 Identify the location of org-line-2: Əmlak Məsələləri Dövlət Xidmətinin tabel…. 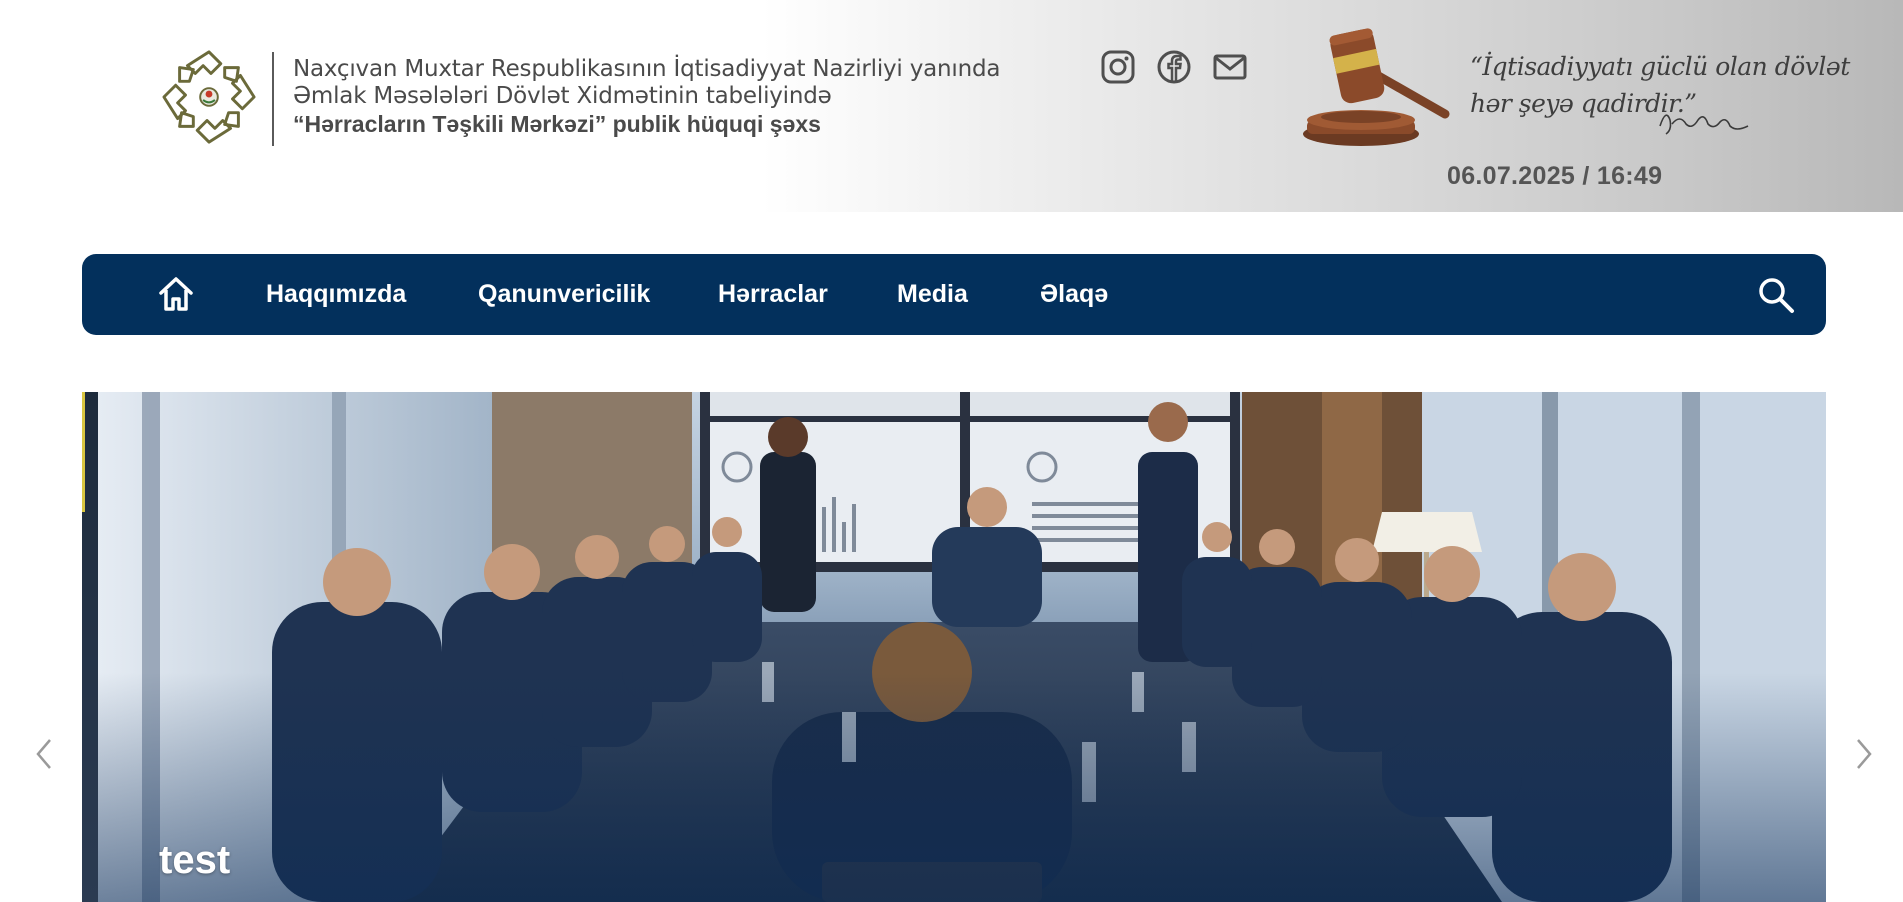
(562, 96).